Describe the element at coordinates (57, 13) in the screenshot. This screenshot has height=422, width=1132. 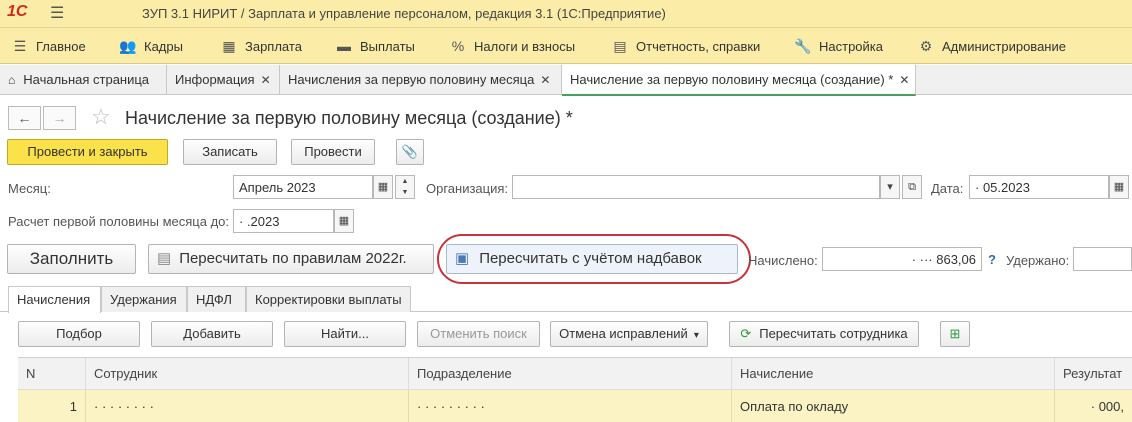
I see `hamburger-menu-icon: ☰` at that location.